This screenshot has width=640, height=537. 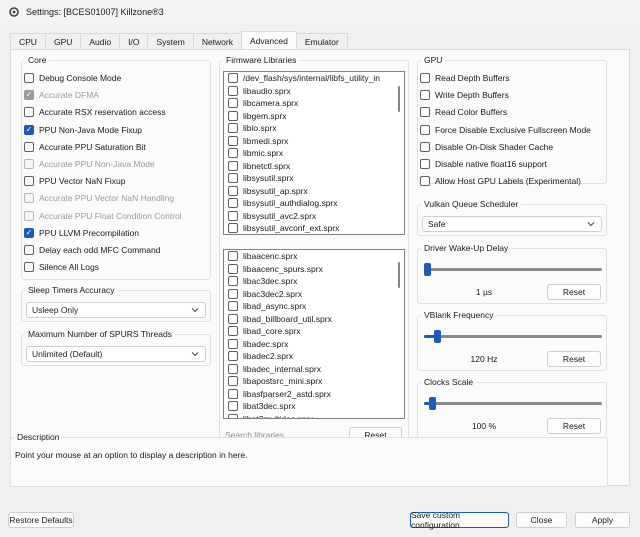 I want to click on driver-wakeup-reset-button: Reset, so click(x=574, y=292).